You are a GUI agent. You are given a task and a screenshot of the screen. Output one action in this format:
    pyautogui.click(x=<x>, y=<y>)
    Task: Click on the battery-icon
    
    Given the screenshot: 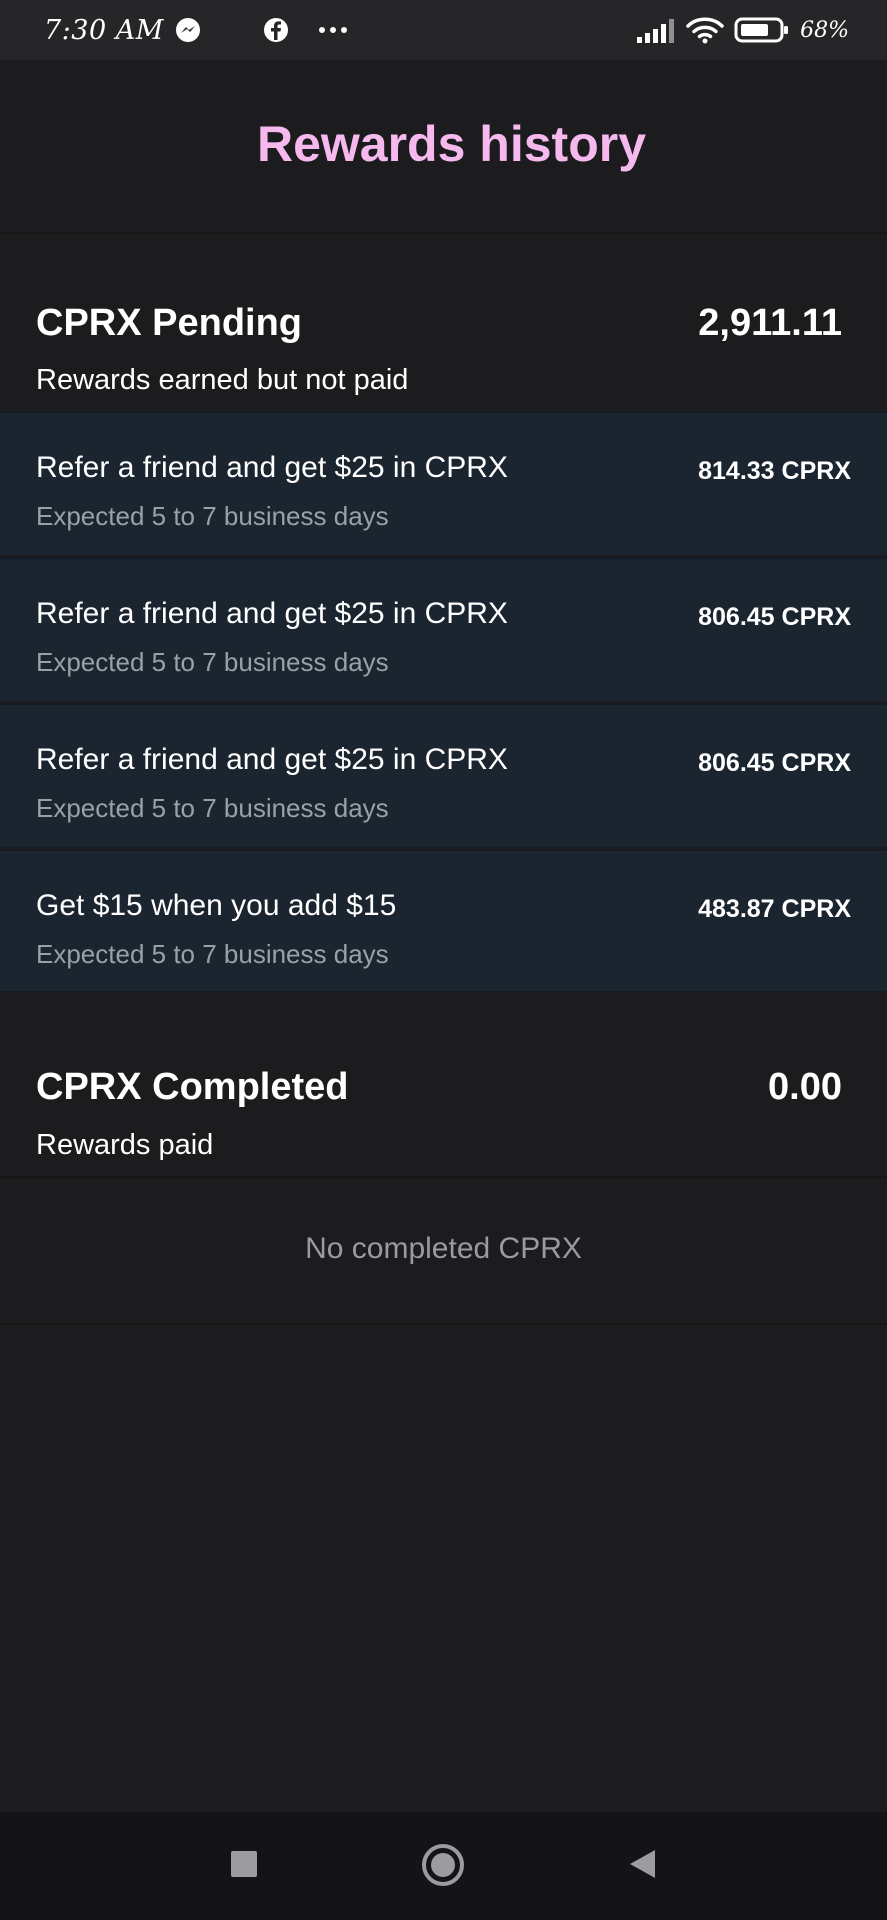 What is the action you would take?
    pyautogui.click(x=762, y=30)
    